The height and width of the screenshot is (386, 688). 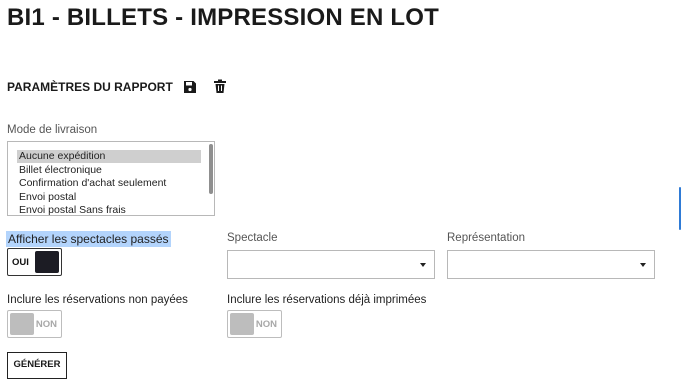 I want to click on unpaid-toggle: NON, so click(x=34, y=324).